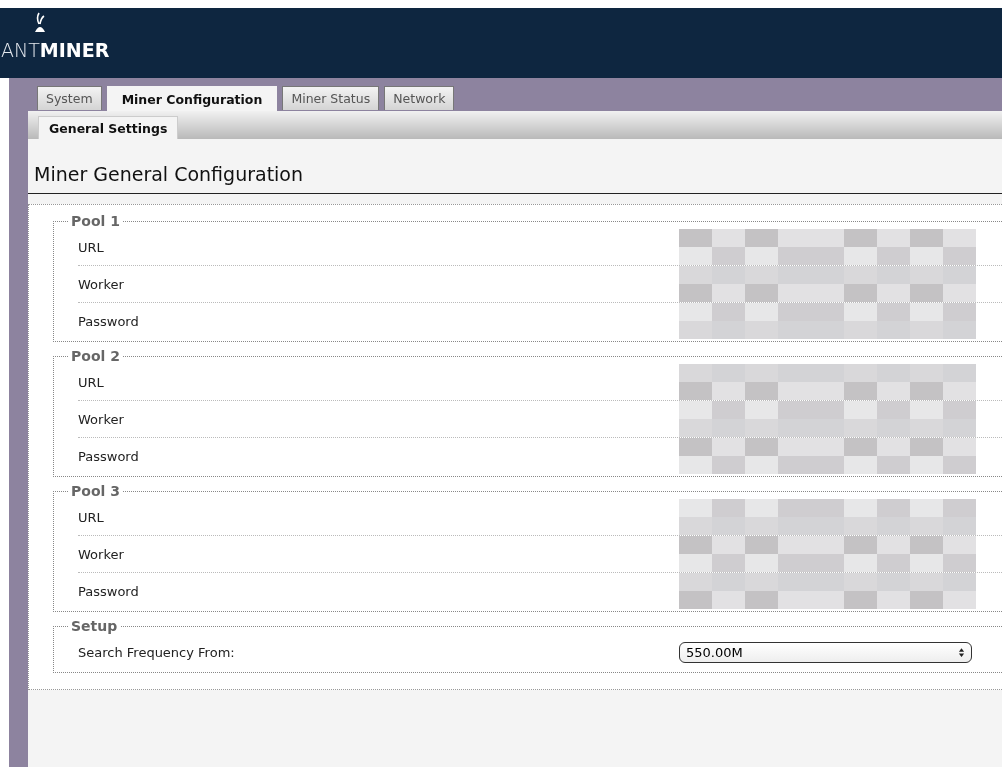 The width and height of the screenshot is (1002, 767). What do you see at coordinates (331, 98) in the screenshot?
I see `tab: Miner Status` at bounding box center [331, 98].